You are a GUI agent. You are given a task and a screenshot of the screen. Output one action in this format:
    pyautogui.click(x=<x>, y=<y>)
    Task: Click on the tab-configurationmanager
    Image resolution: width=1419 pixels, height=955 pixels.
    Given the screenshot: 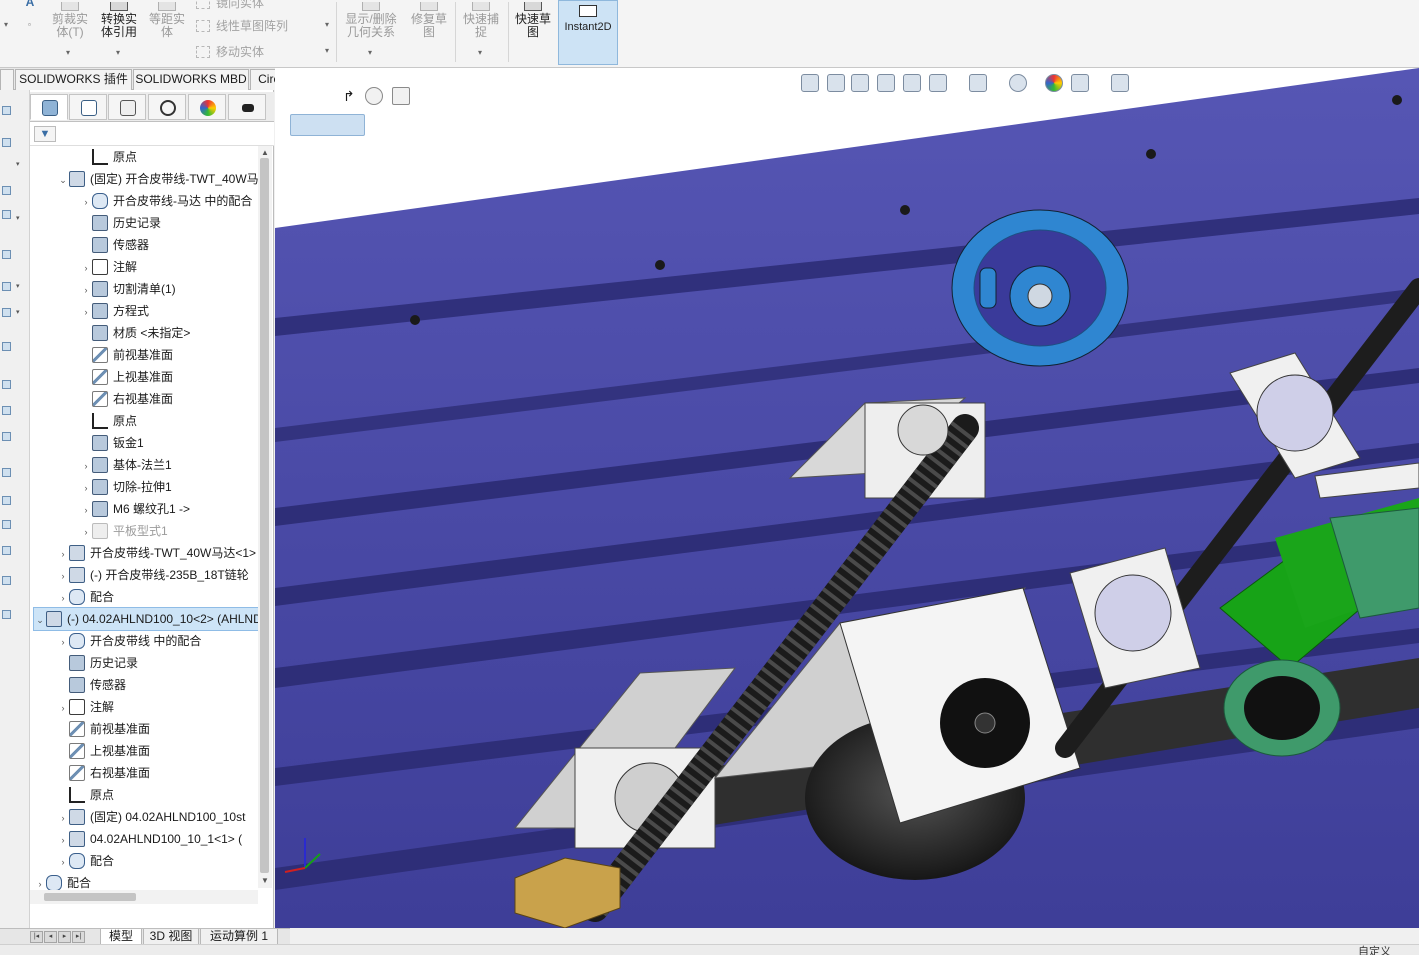 What is the action you would take?
    pyautogui.click(x=127, y=107)
    